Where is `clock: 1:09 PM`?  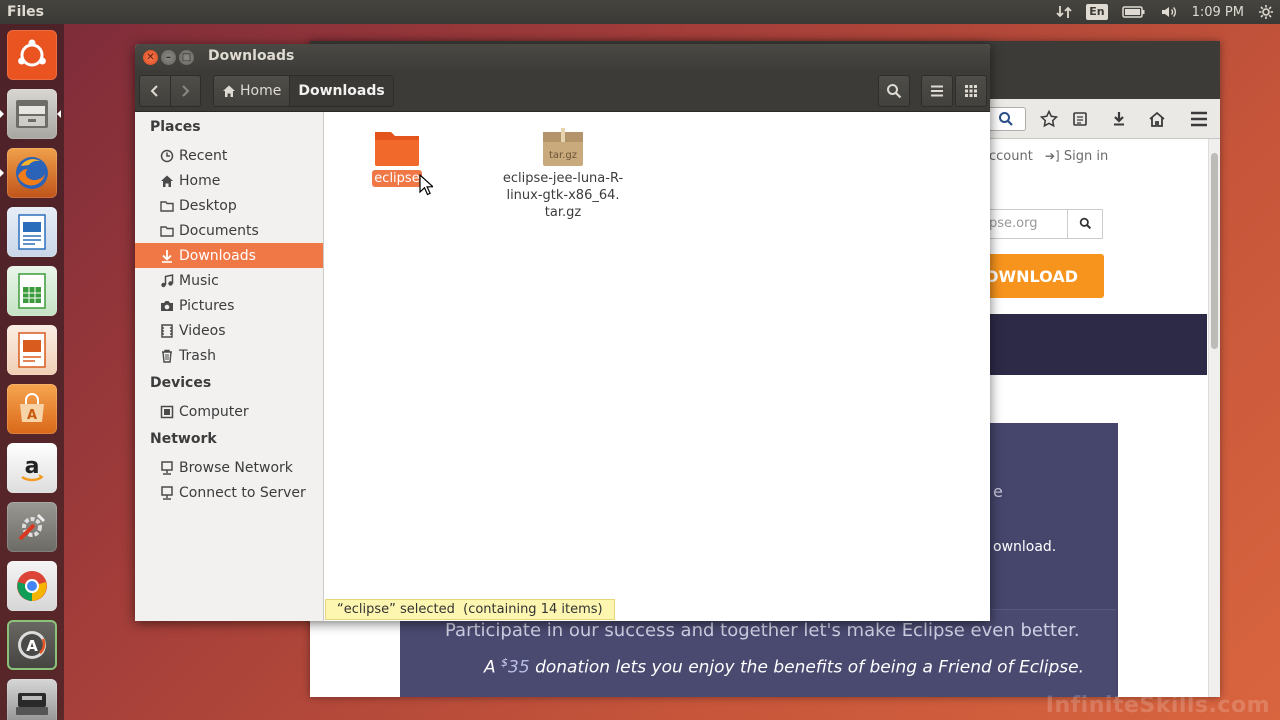
clock: 1:09 PM is located at coordinates (1218, 12).